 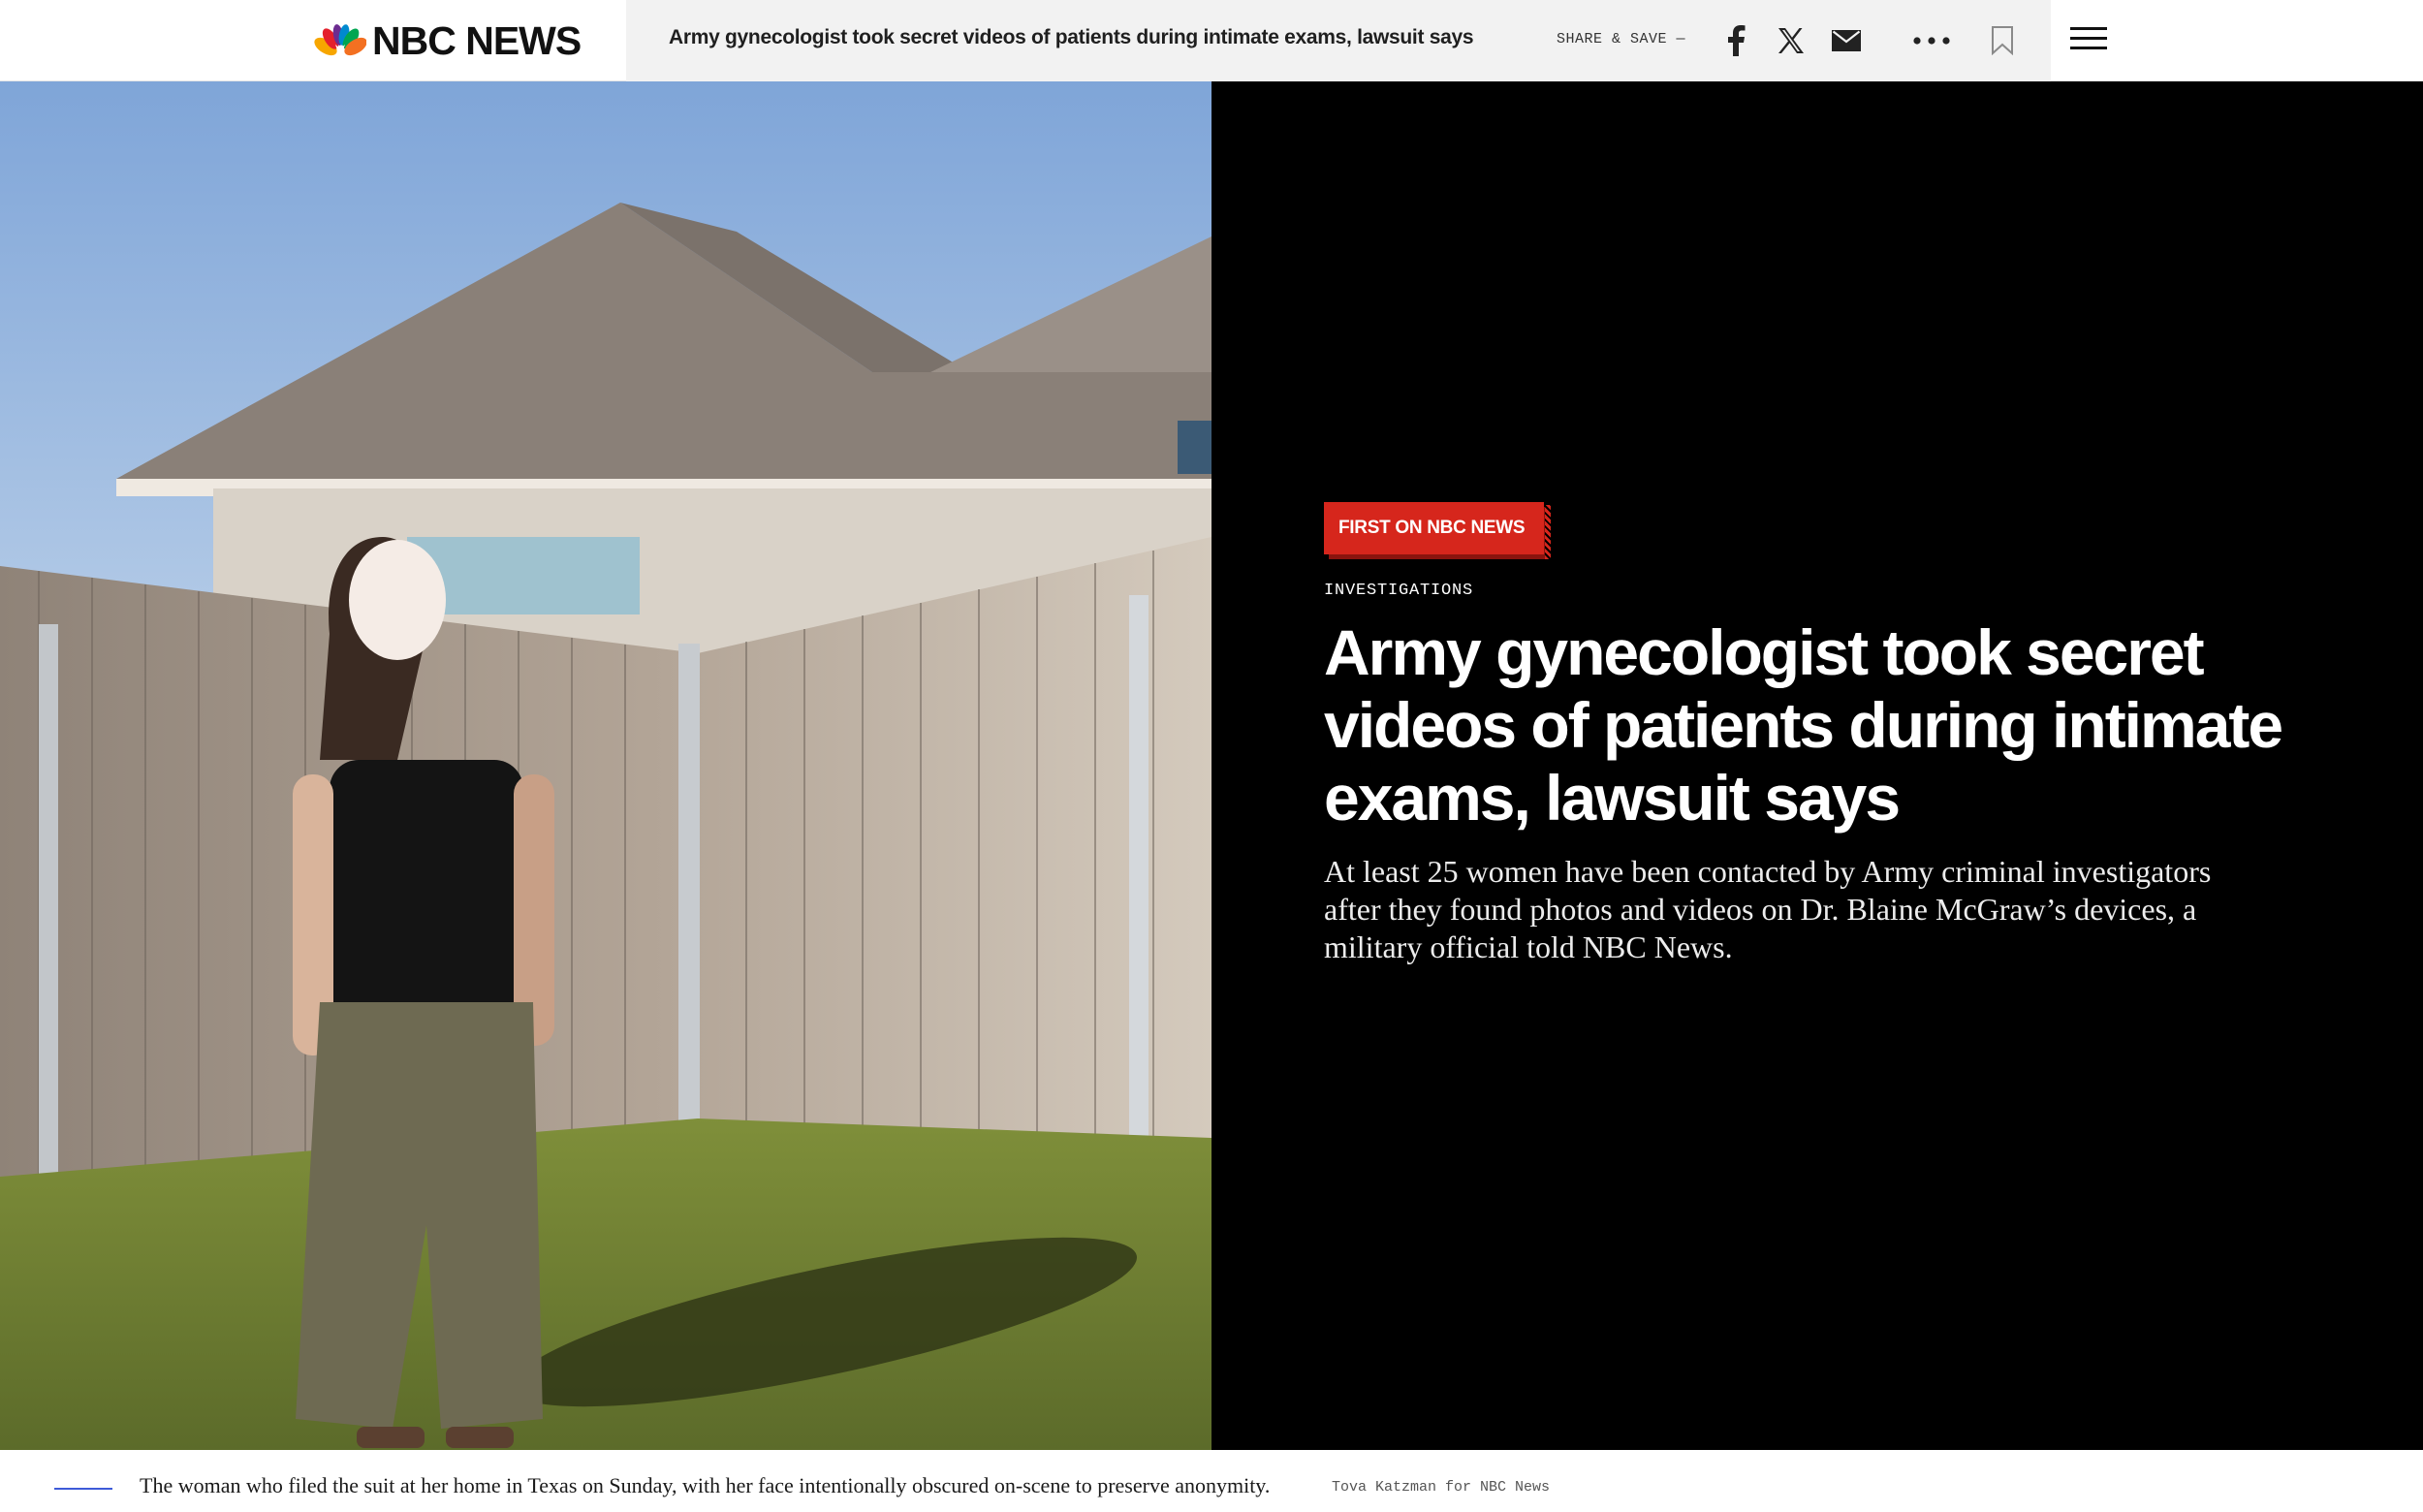 I want to click on email-share-button, so click(x=1846, y=41).